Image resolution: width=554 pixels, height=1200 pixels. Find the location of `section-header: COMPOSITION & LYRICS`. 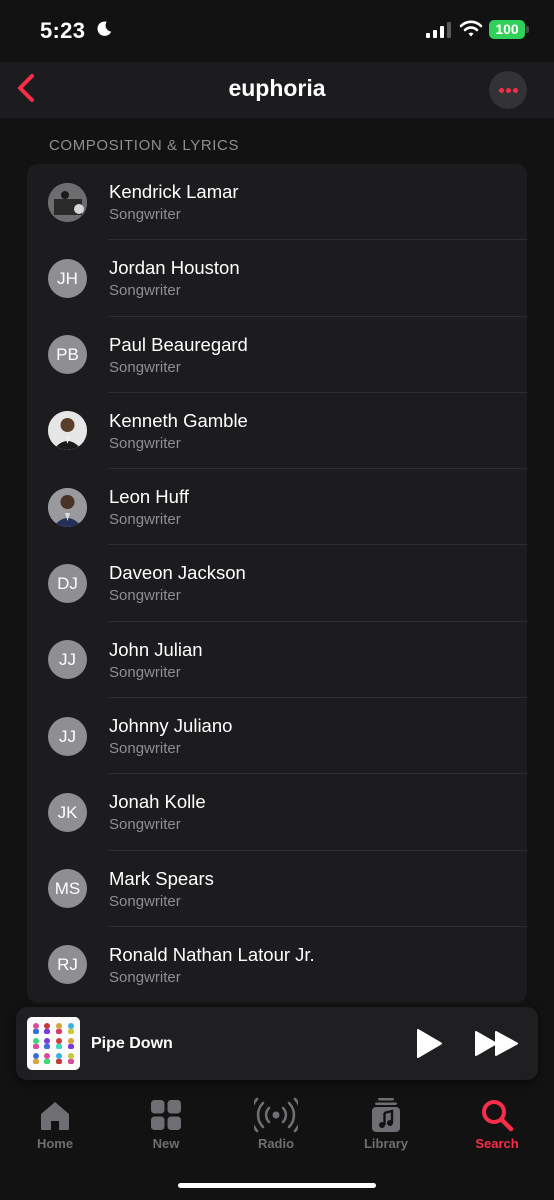

section-header: COMPOSITION & LYRICS is located at coordinates (144, 145).